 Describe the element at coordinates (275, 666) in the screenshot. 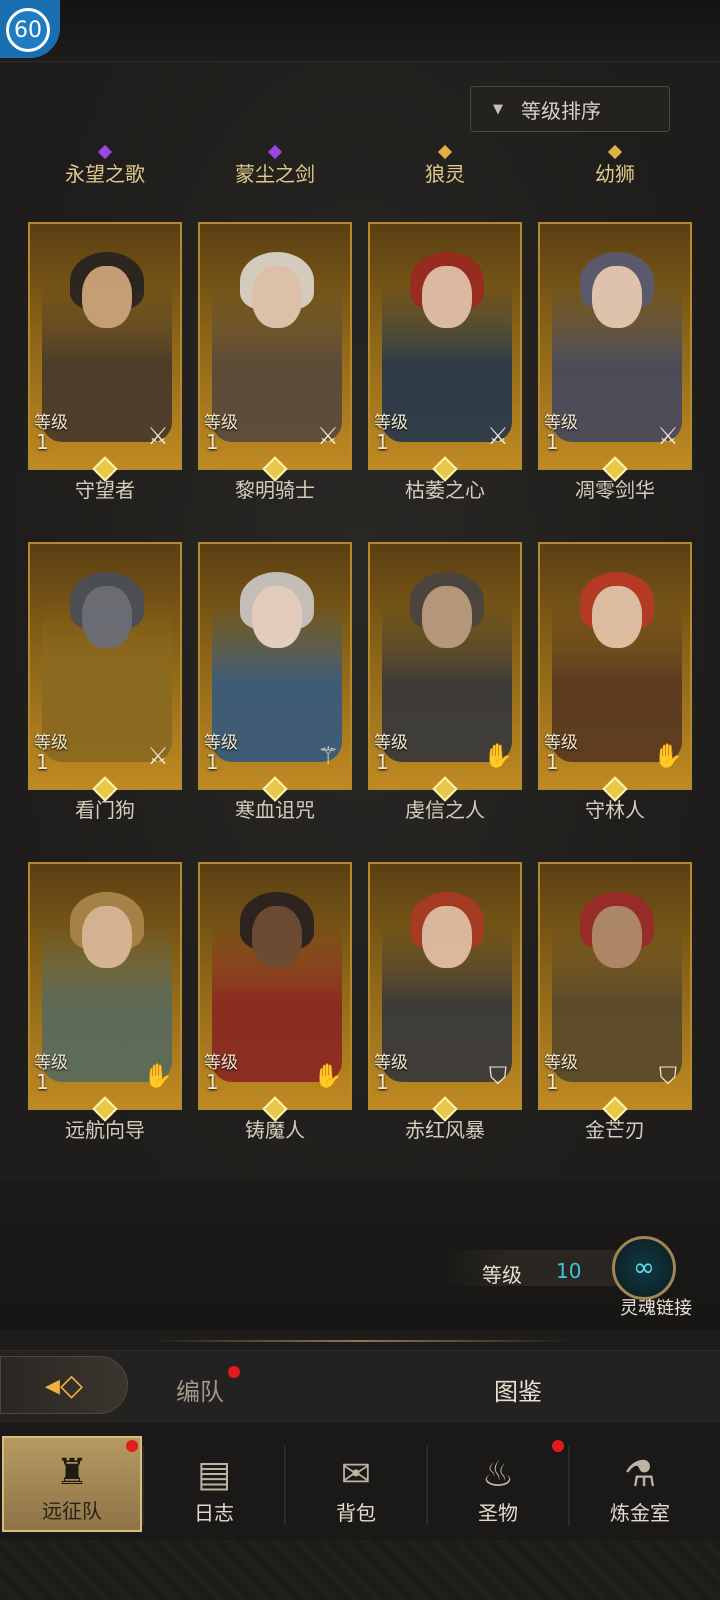

I see `hero-card: 等级 1 ⚚` at that location.